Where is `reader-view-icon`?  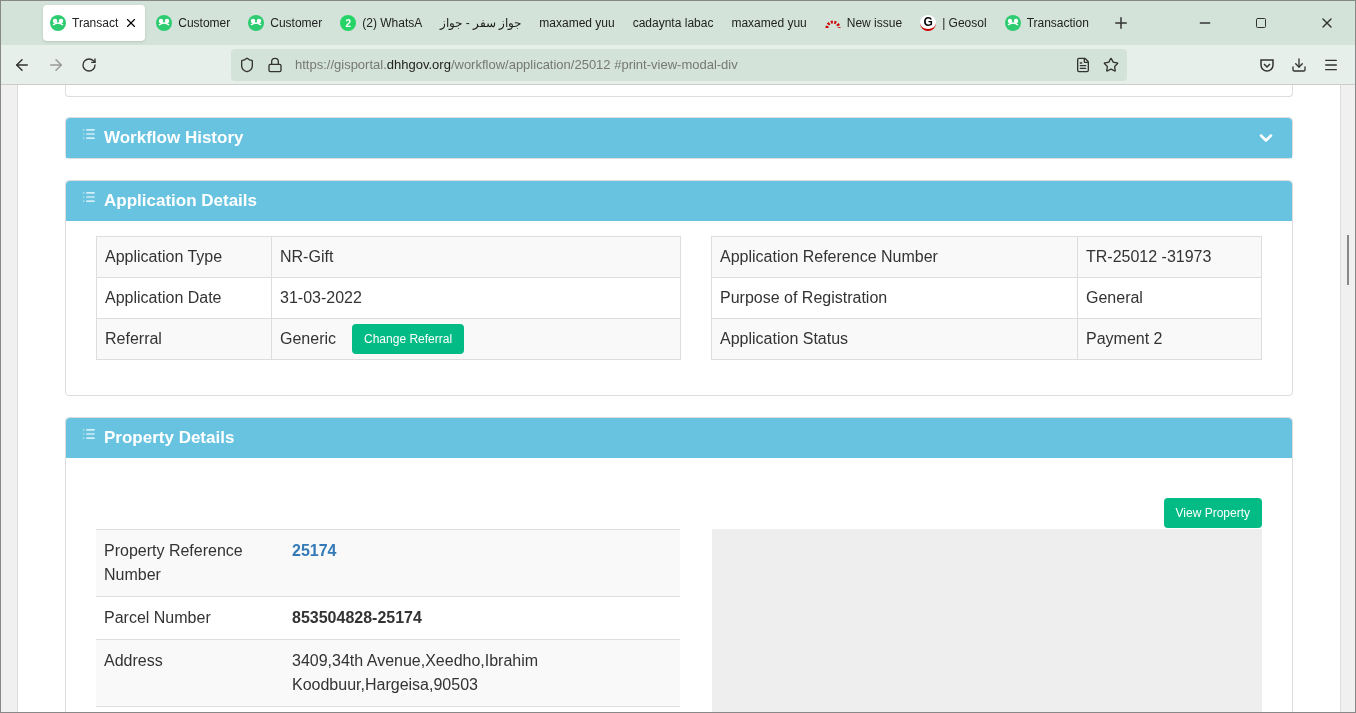
reader-view-icon is located at coordinates (1083, 64).